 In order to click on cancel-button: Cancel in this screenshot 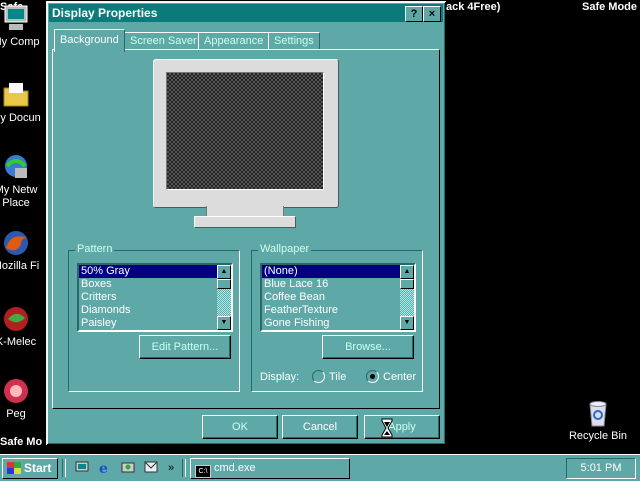, I will do `click(320, 427)`.